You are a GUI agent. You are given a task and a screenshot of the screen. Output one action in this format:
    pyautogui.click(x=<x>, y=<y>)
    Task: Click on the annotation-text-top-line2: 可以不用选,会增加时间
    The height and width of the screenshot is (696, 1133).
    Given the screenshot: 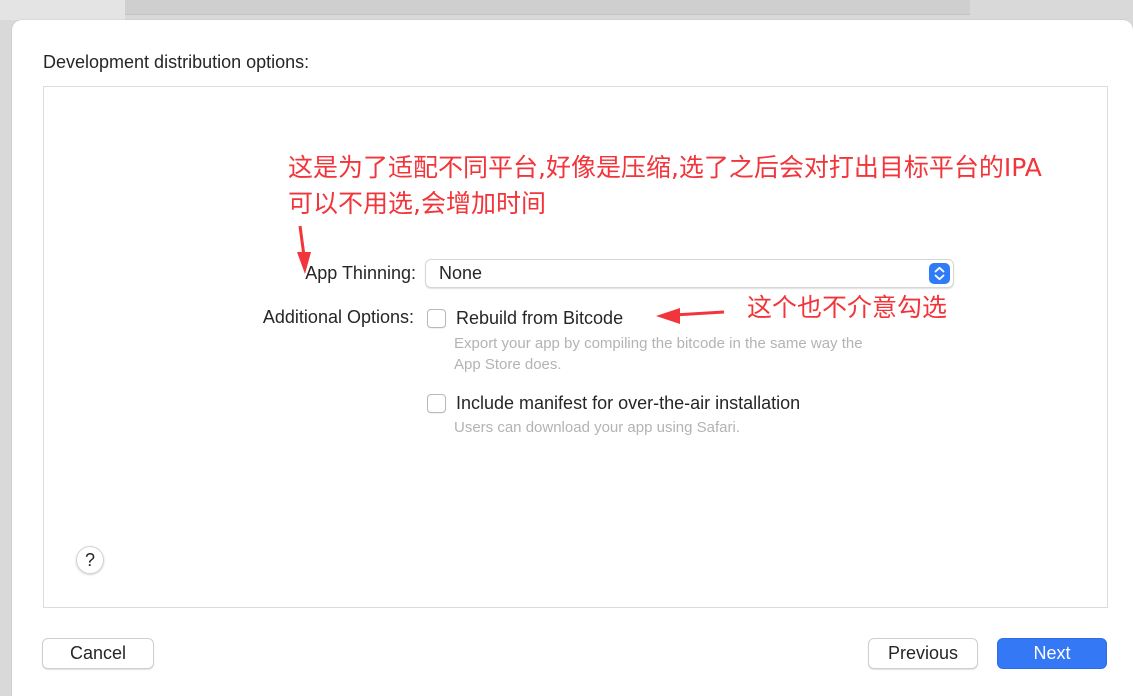 What is the action you would take?
    pyautogui.click(x=417, y=203)
    